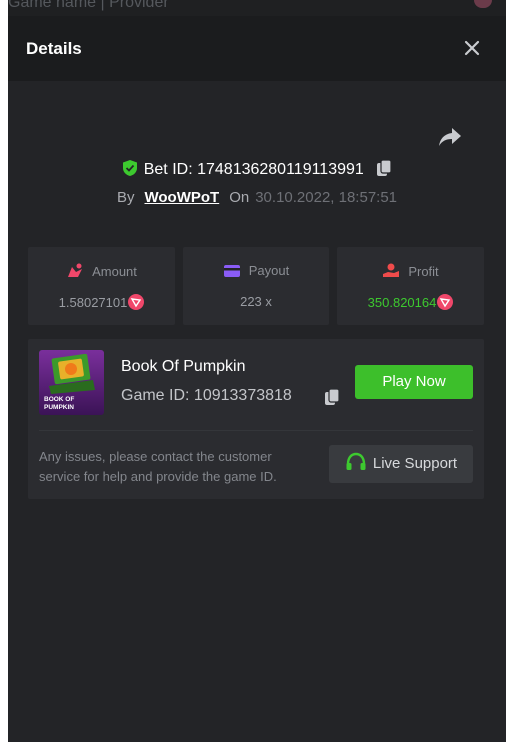  Describe the element at coordinates (269, 270) in the screenshot. I see `payout-label: Payout` at that location.